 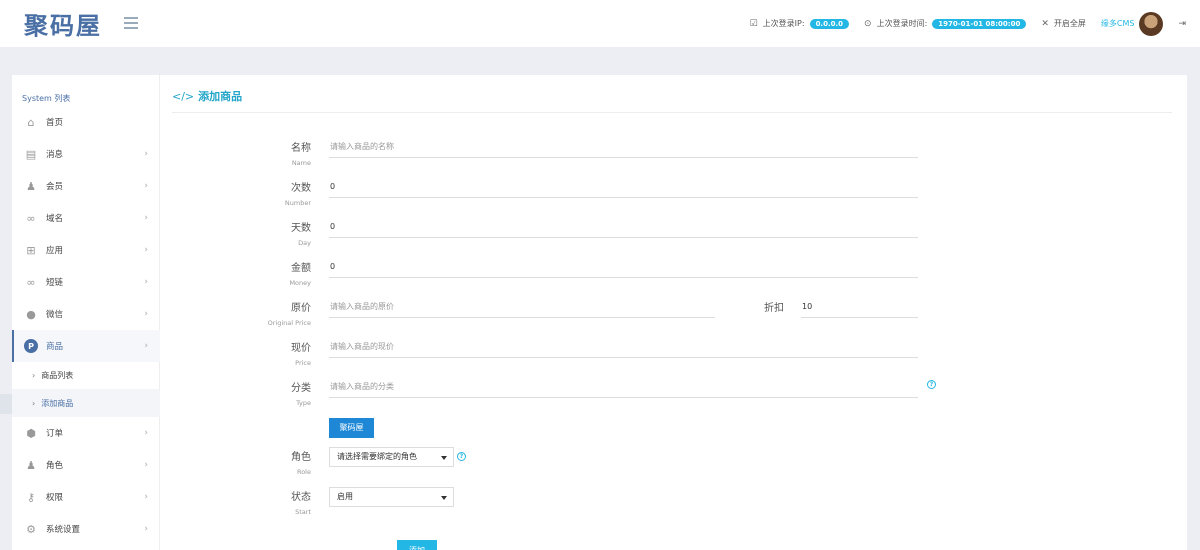 I want to click on home-icon: ⌂, so click(x=31, y=122).